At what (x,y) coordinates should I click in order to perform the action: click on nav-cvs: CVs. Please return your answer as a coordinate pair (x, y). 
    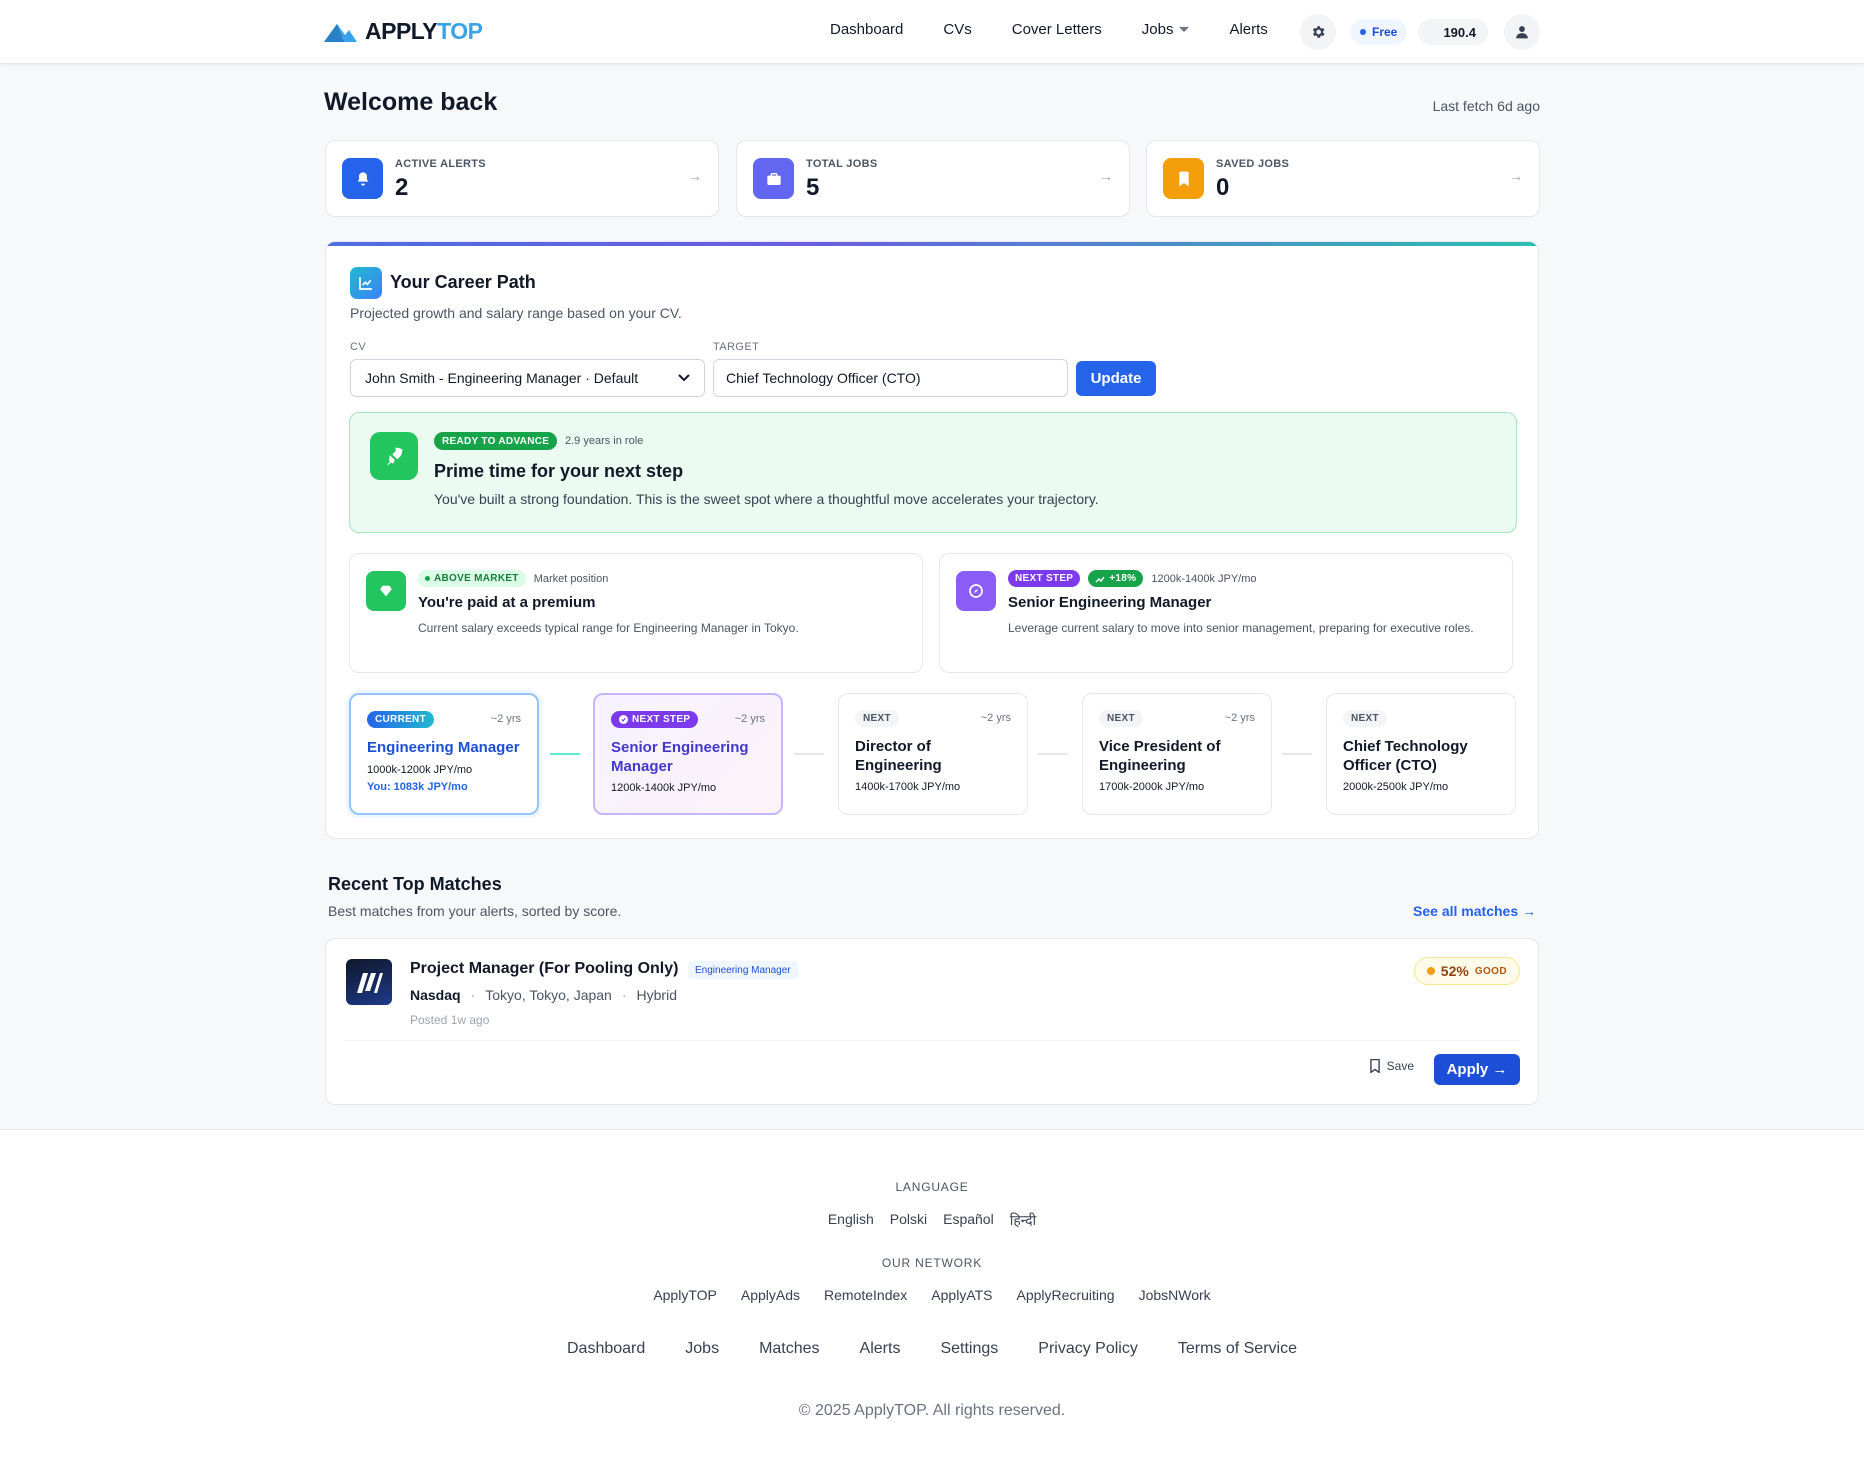
    Looking at the image, I should click on (957, 29).